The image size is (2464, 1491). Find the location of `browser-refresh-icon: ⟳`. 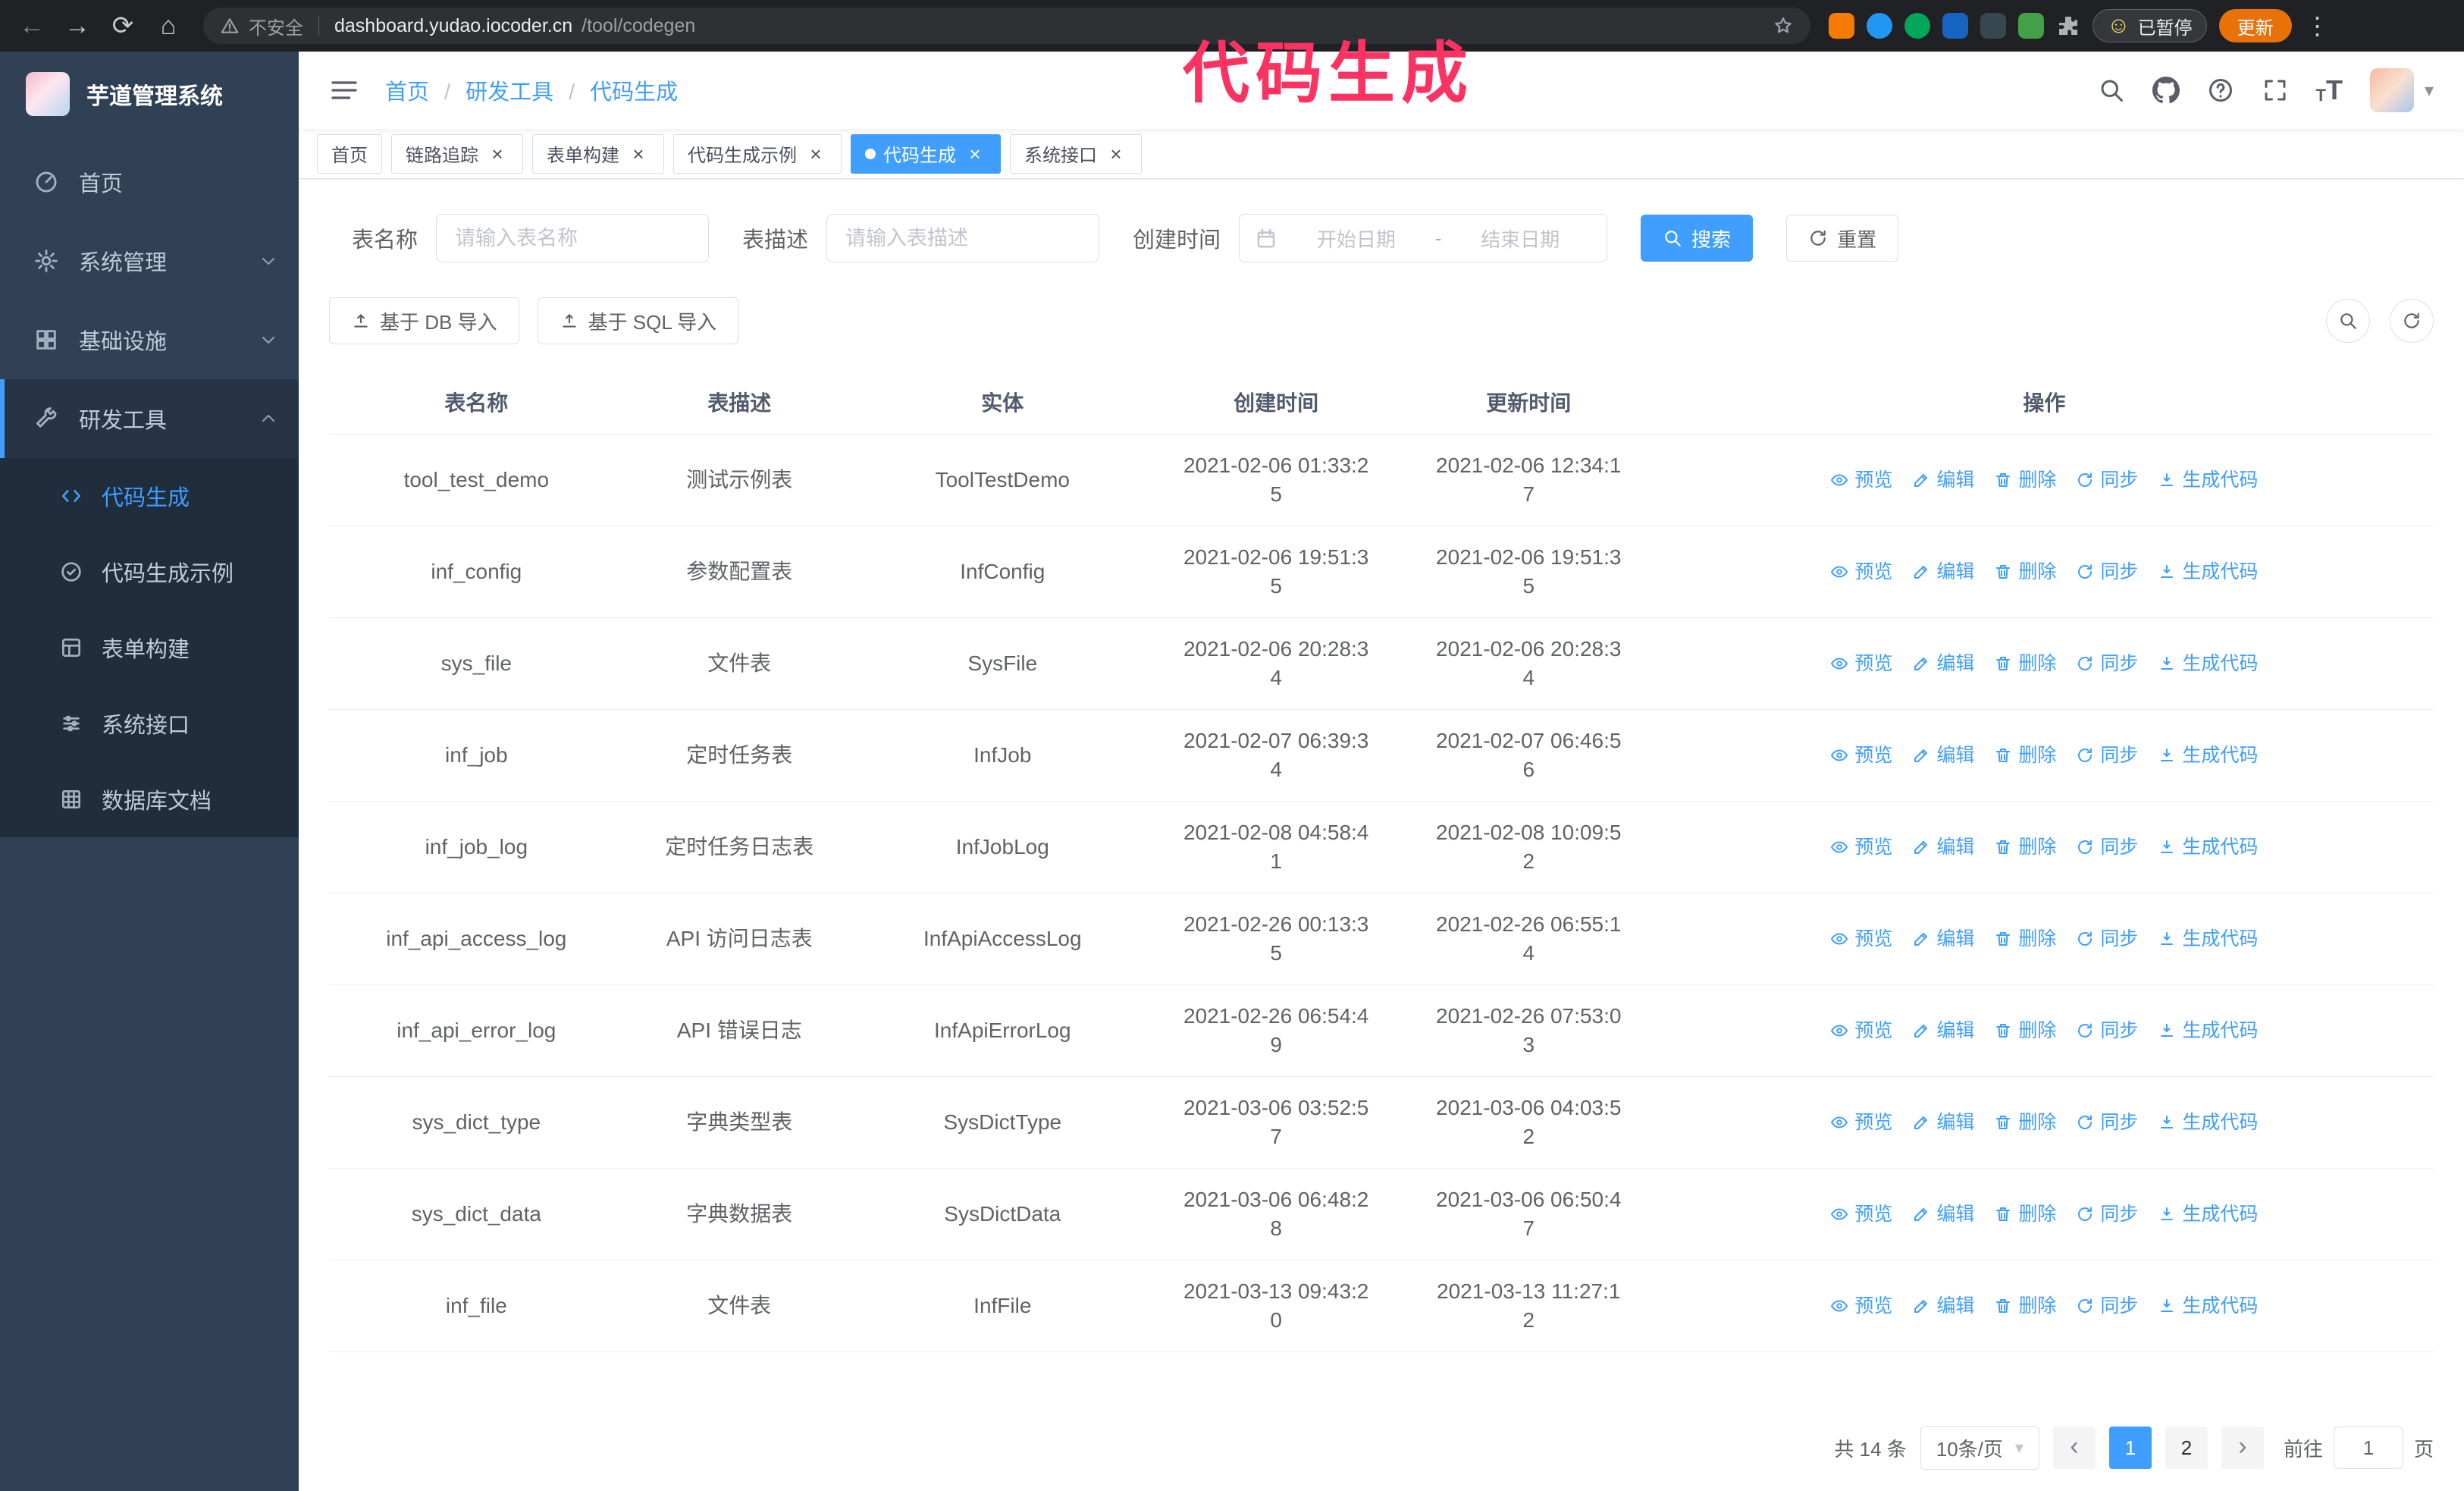

browser-refresh-icon: ⟳ is located at coordinates (123, 26).